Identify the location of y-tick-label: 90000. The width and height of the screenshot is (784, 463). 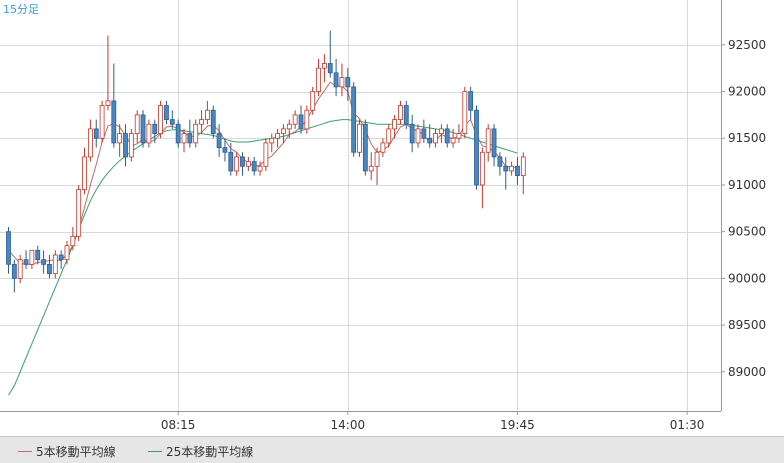
(747, 278).